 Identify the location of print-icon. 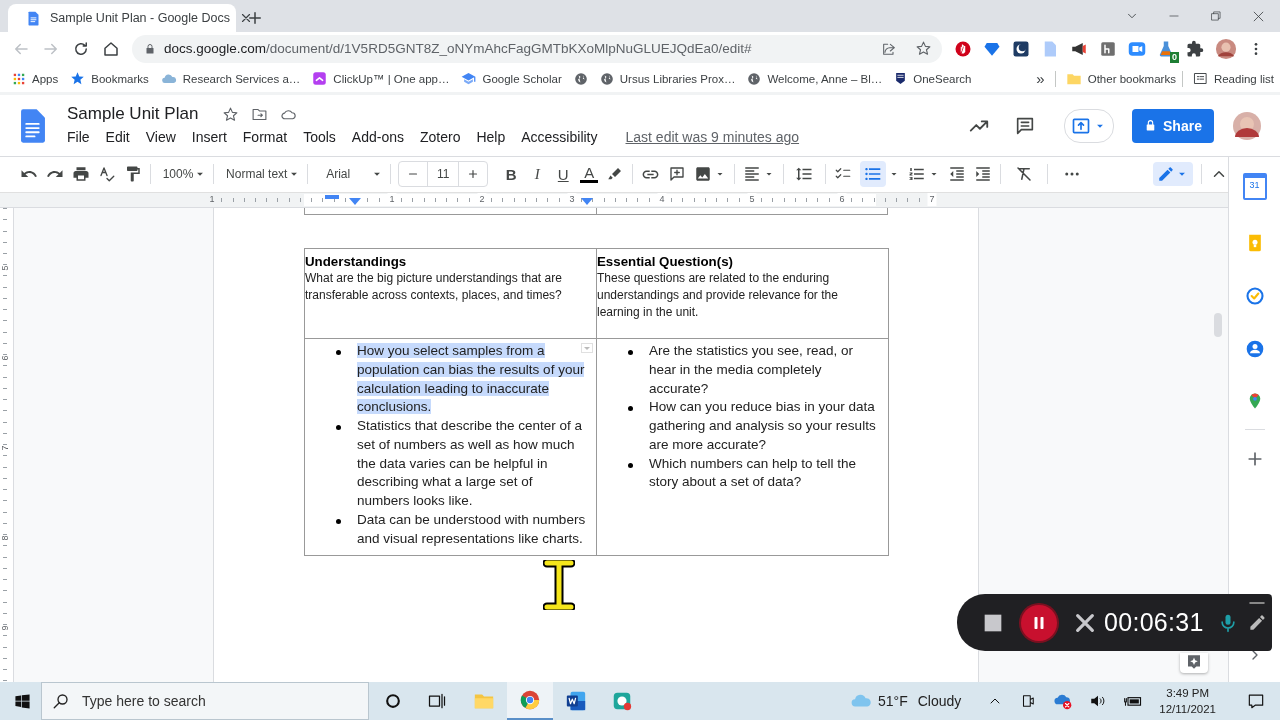
(81, 174).